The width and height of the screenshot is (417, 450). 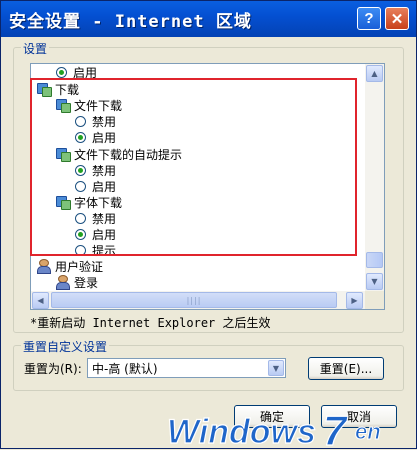 I want to click on arrow-up-icon: ▲, so click(x=374, y=73).